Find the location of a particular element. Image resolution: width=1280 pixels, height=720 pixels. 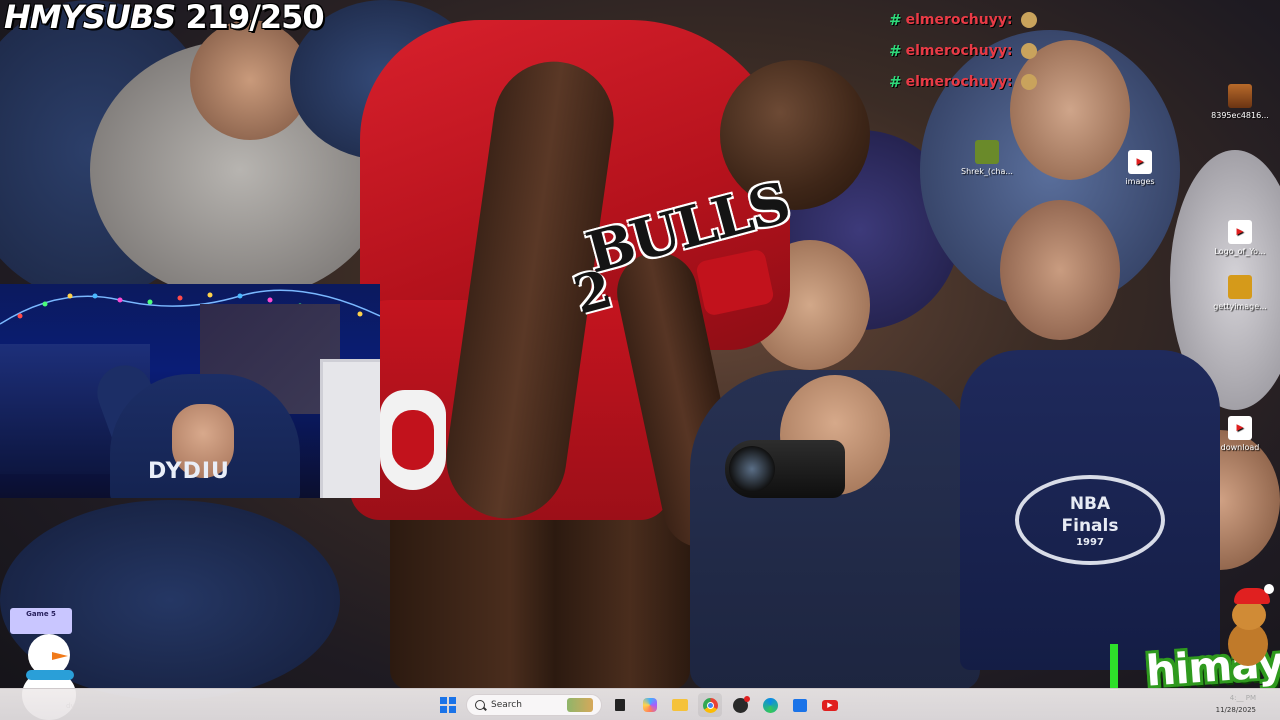

store-button is located at coordinates (800, 705).